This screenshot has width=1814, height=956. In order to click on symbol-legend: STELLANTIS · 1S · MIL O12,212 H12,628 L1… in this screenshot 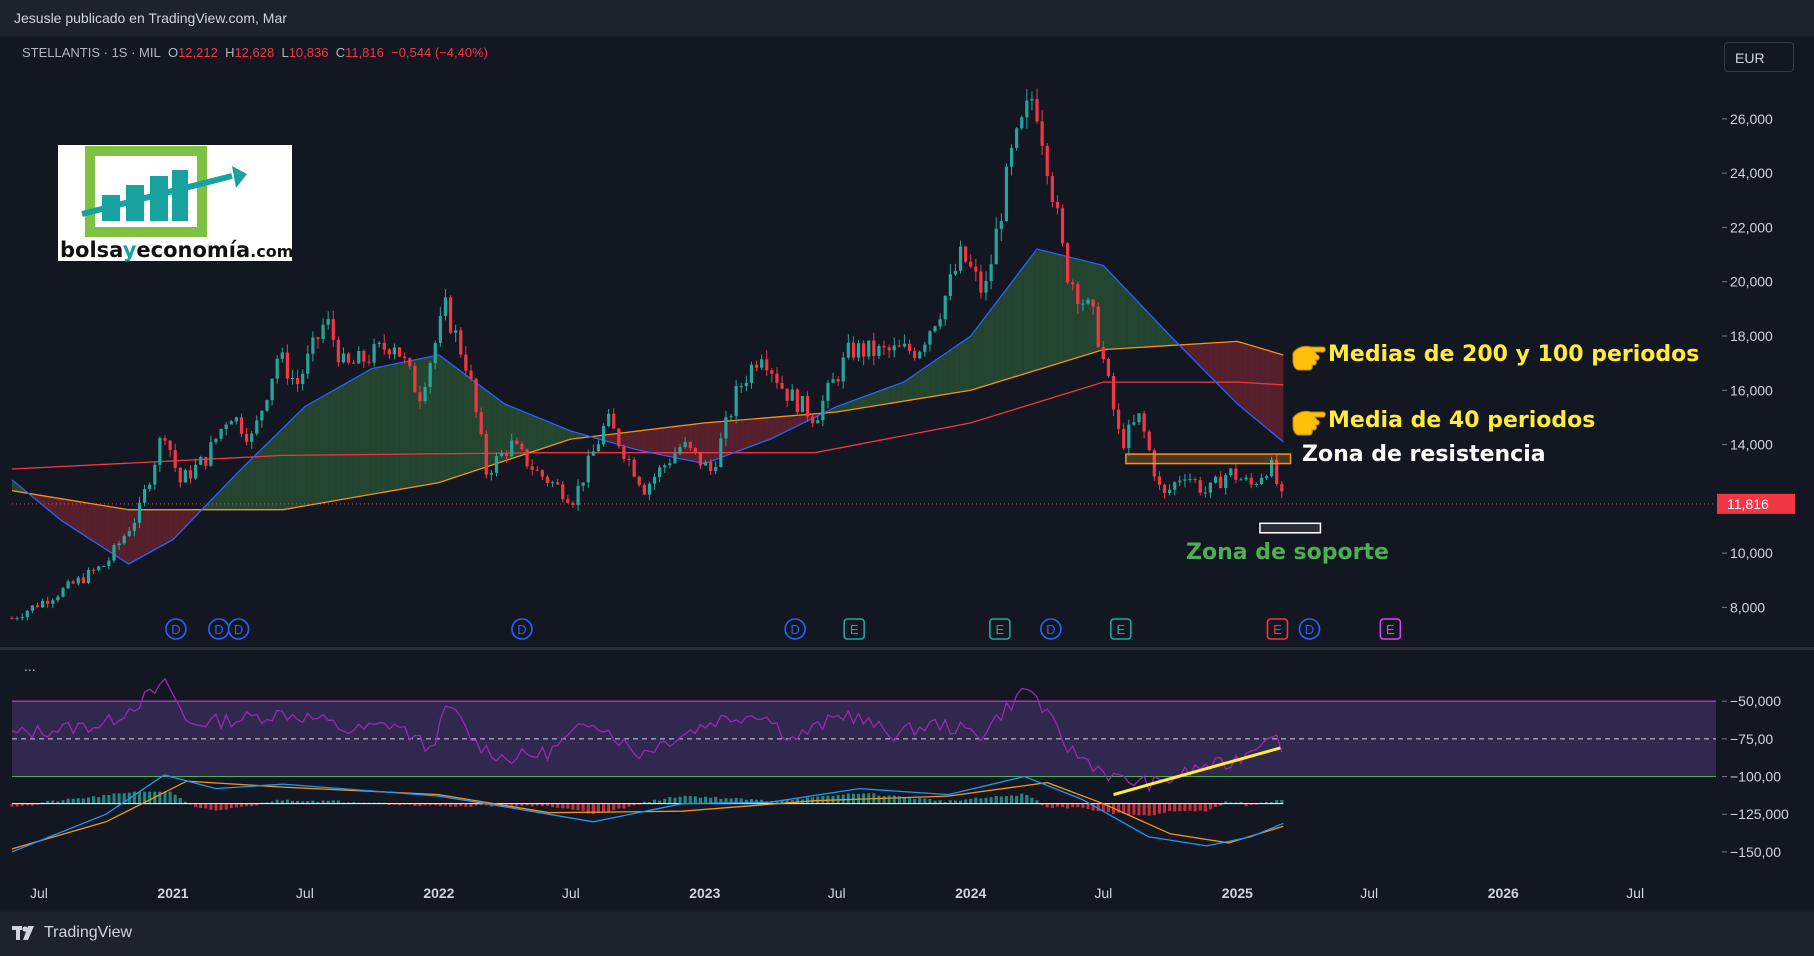, I will do `click(255, 52)`.